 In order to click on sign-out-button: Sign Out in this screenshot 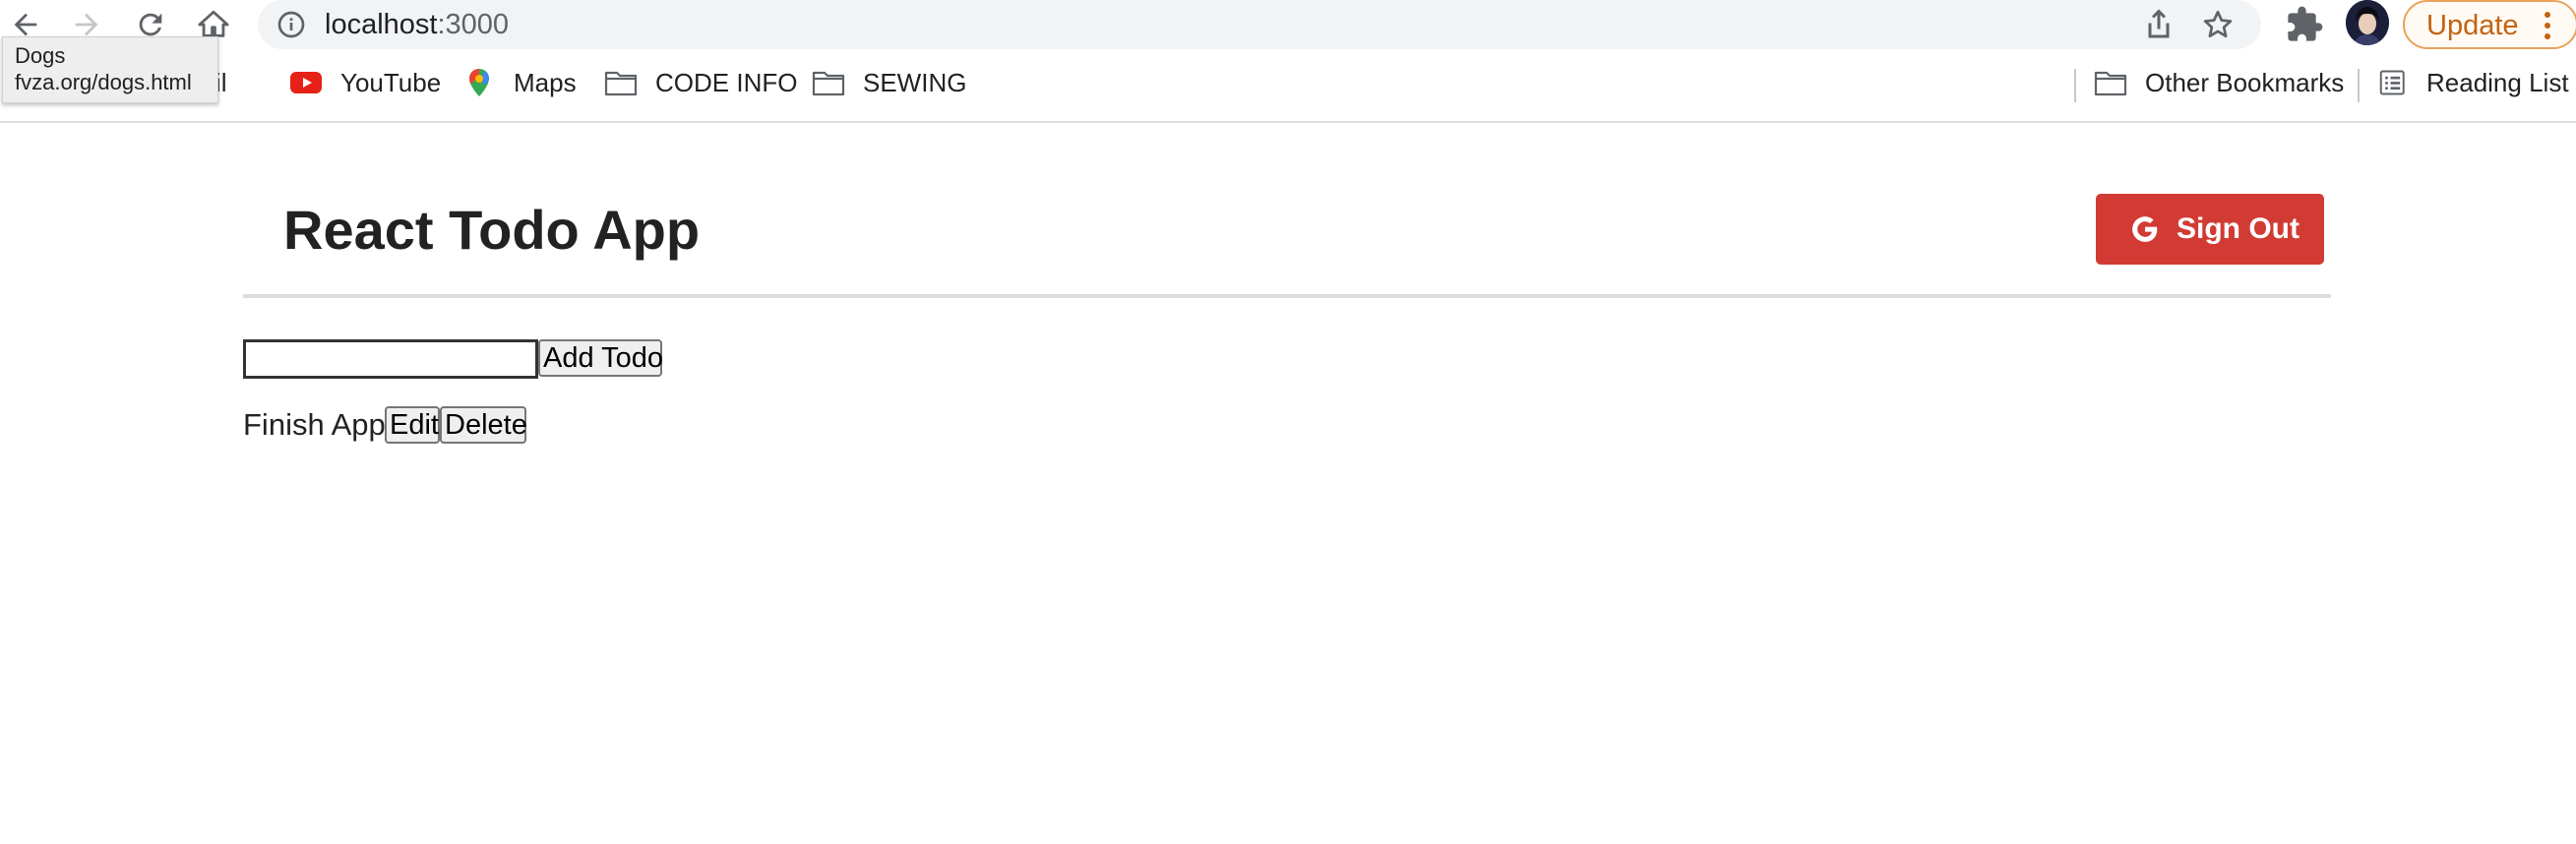, I will do `click(2210, 229)`.